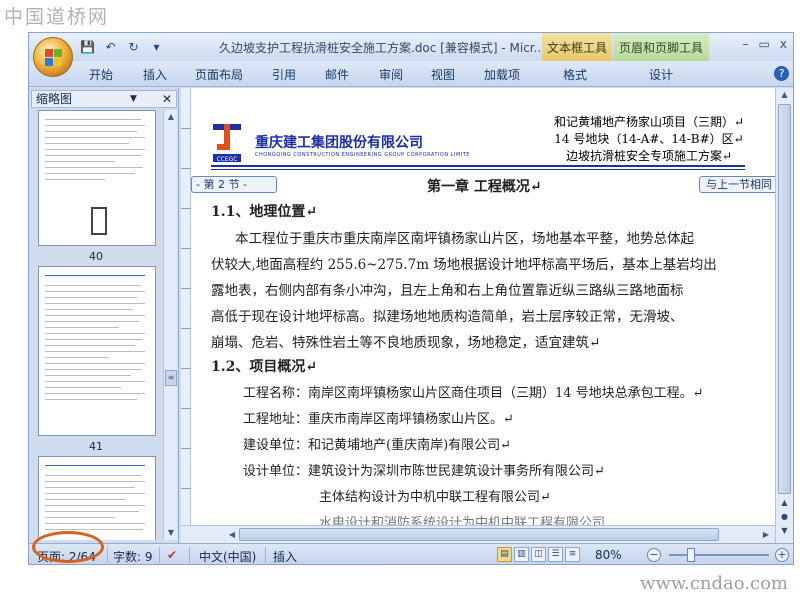 Image resolution: width=800 pixels, height=600 pixels. I want to click on close-button: x, so click(783, 44).